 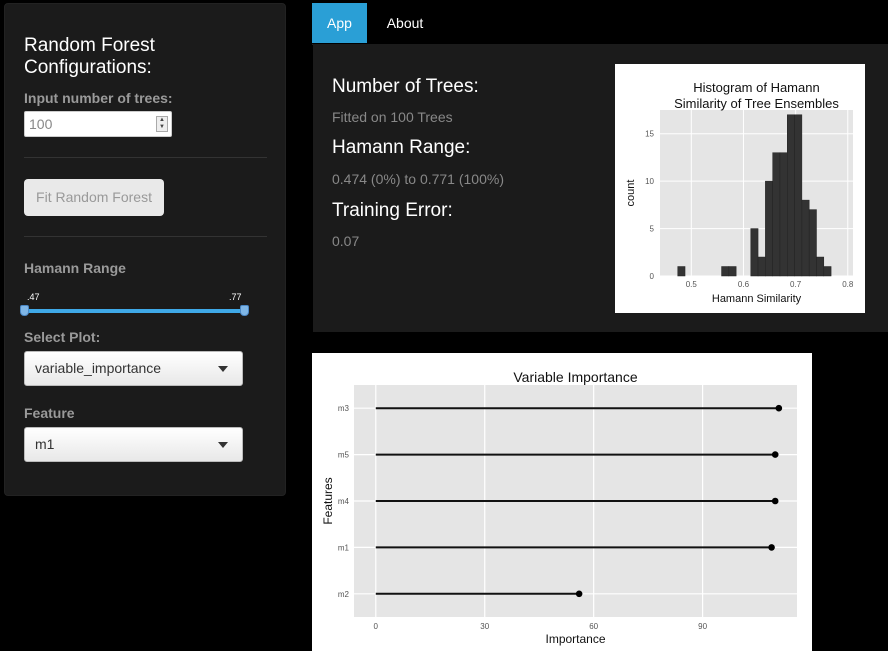 I want to click on chart-title-line-2: Similarity of Tree Ensembles, so click(x=756, y=103).